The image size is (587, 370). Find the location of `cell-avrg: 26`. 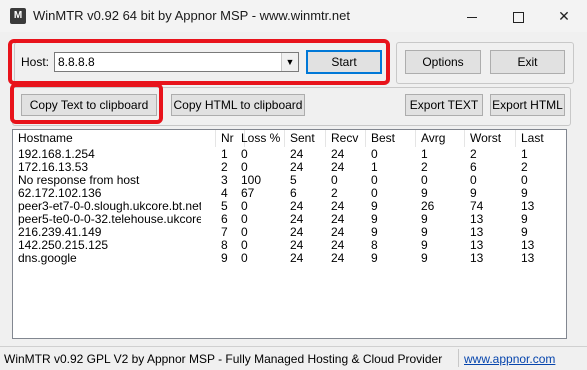

cell-avrg: 26 is located at coordinates (428, 206).